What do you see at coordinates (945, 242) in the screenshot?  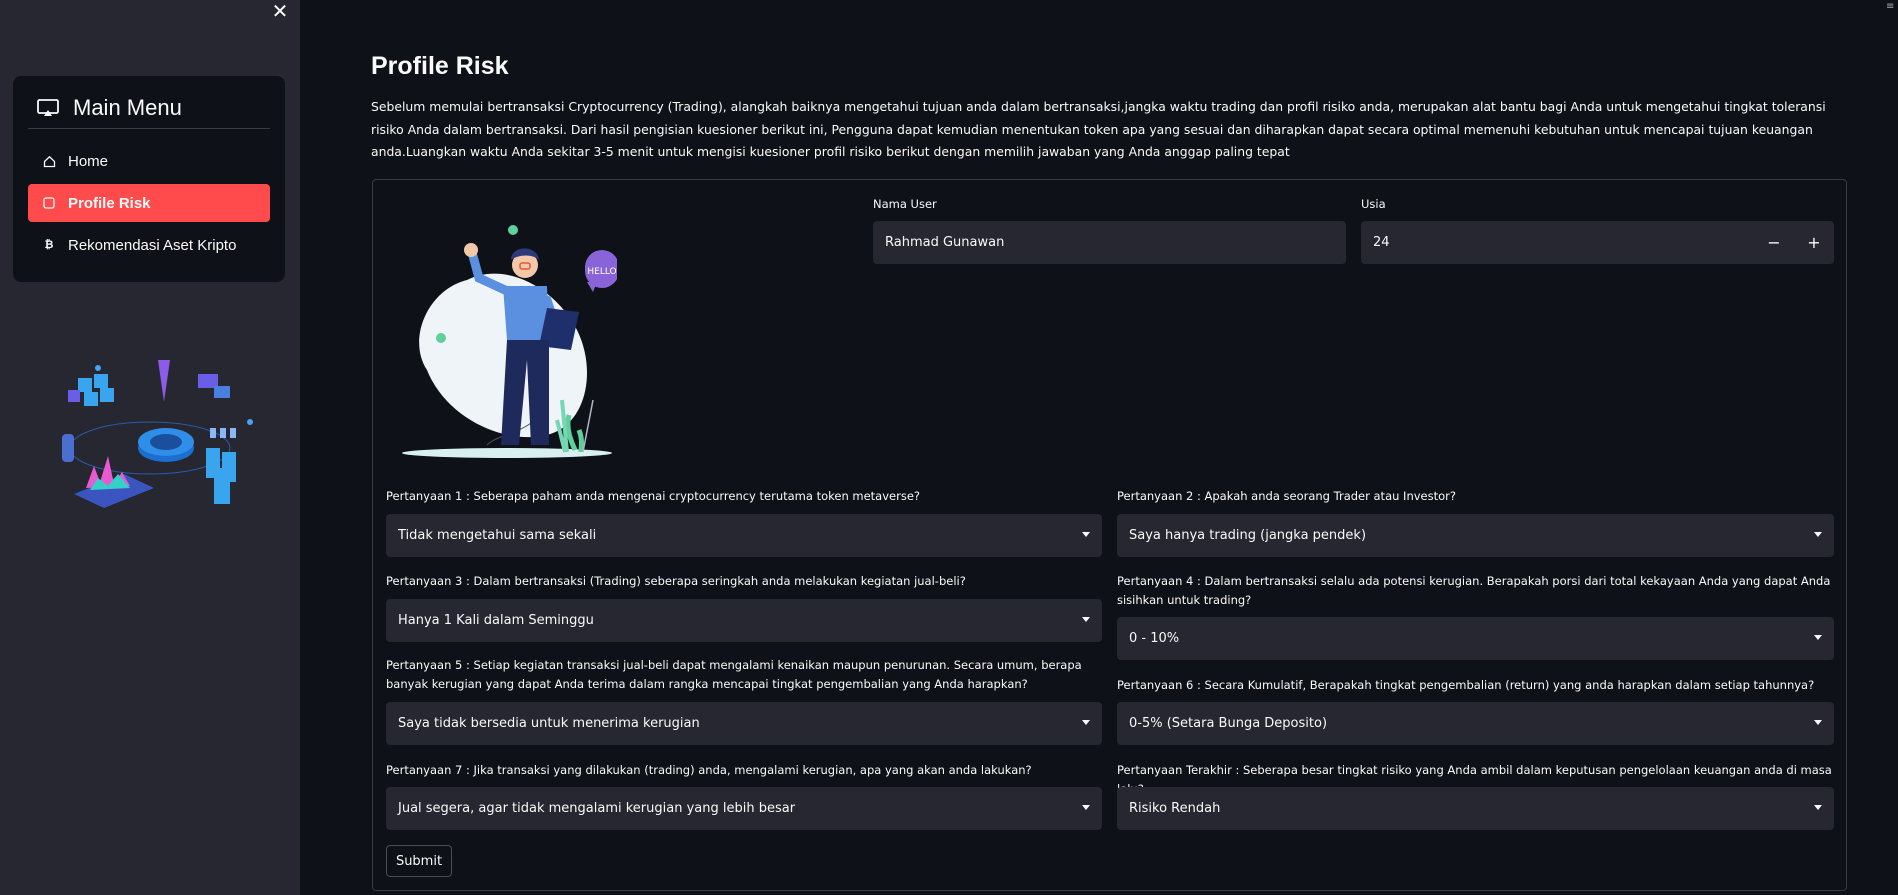 I see `name-value: Rahmad Gunawan` at bounding box center [945, 242].